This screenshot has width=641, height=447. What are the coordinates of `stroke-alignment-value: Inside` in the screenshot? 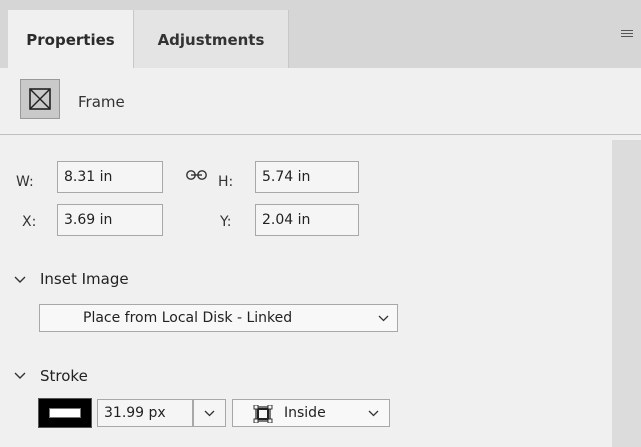 It's located at (305, 413).